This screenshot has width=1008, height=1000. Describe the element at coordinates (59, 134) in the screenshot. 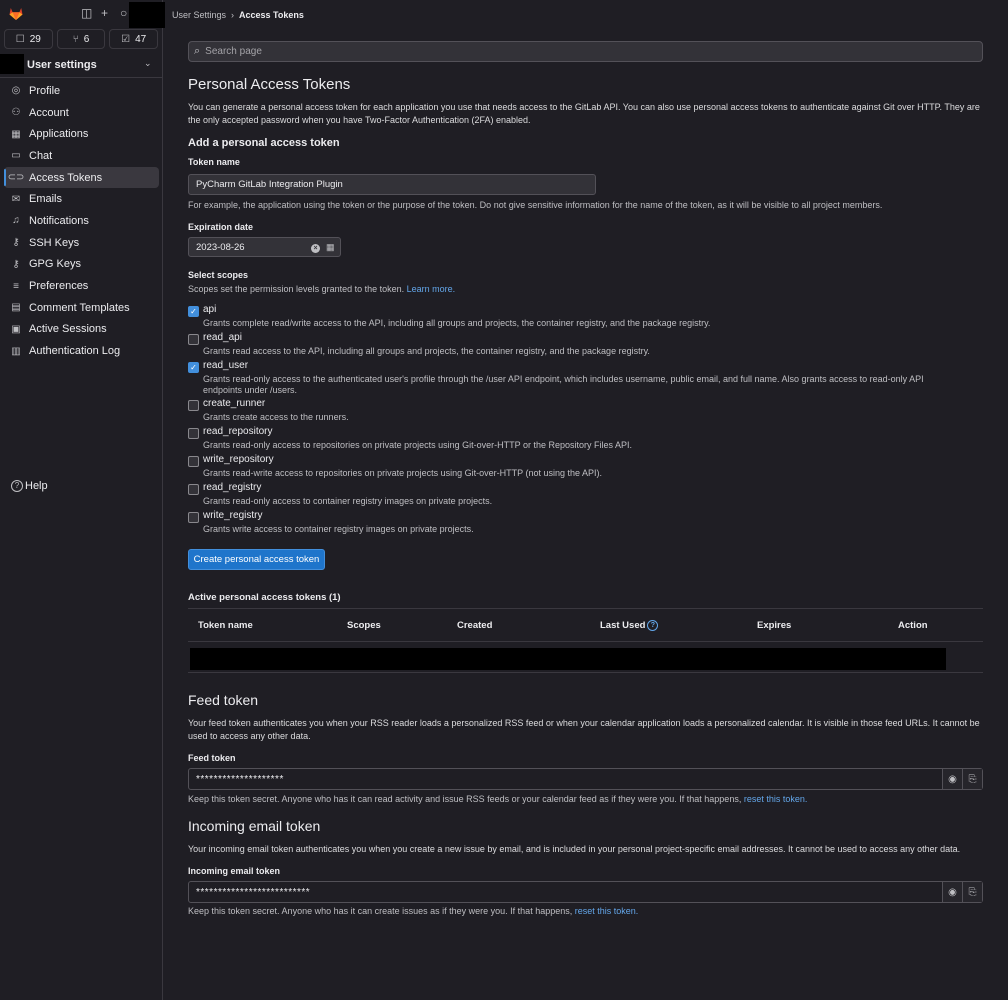

I see `sidebar-item-label: Applications` at that location.